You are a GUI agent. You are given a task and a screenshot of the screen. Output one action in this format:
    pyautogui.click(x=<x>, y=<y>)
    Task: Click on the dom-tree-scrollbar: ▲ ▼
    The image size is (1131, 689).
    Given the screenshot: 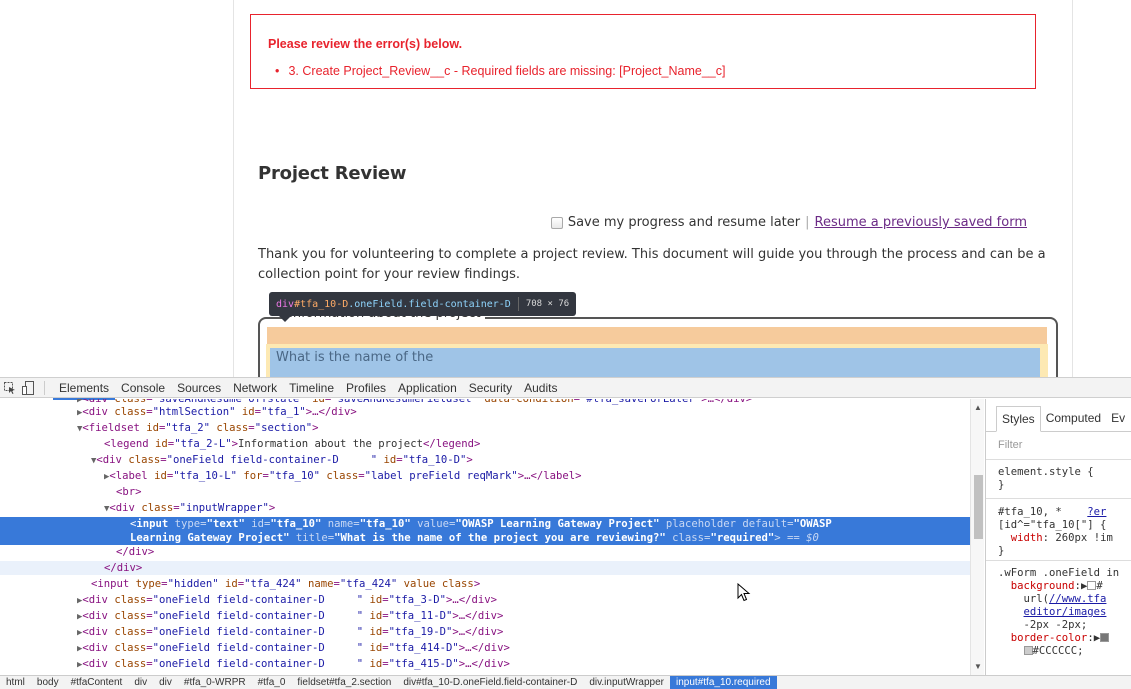 What is the action you would take?
    pyautogui.click(x=977, y=537)
    